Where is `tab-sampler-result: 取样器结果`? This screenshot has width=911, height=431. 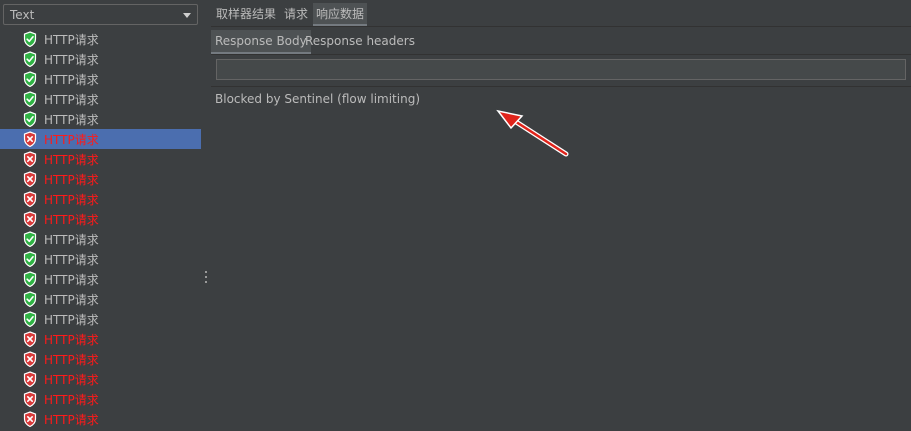 tab-sampler-result: 取样器结果 is located at coordinates (246, 14).